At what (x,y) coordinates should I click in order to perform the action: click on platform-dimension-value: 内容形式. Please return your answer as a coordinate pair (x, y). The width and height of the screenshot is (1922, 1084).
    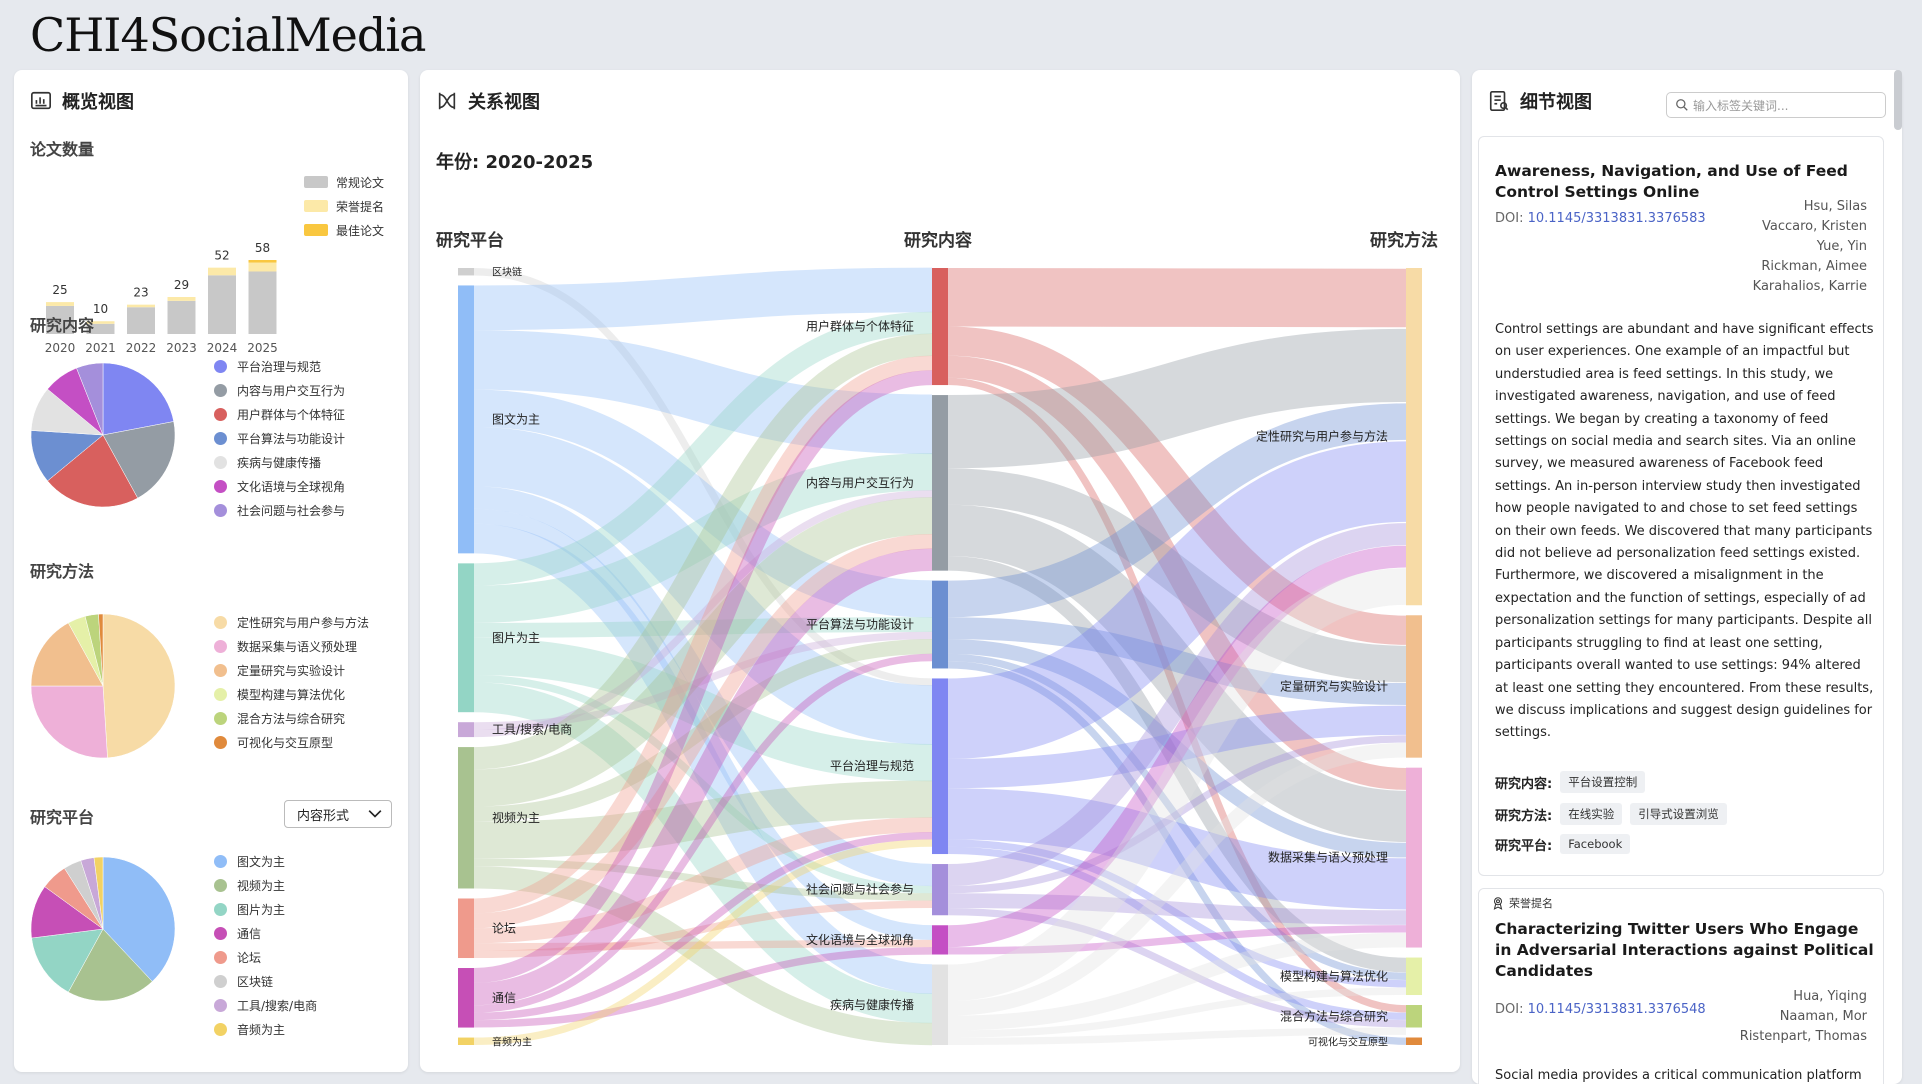
    Looking at the image, I should click on (323, 816).